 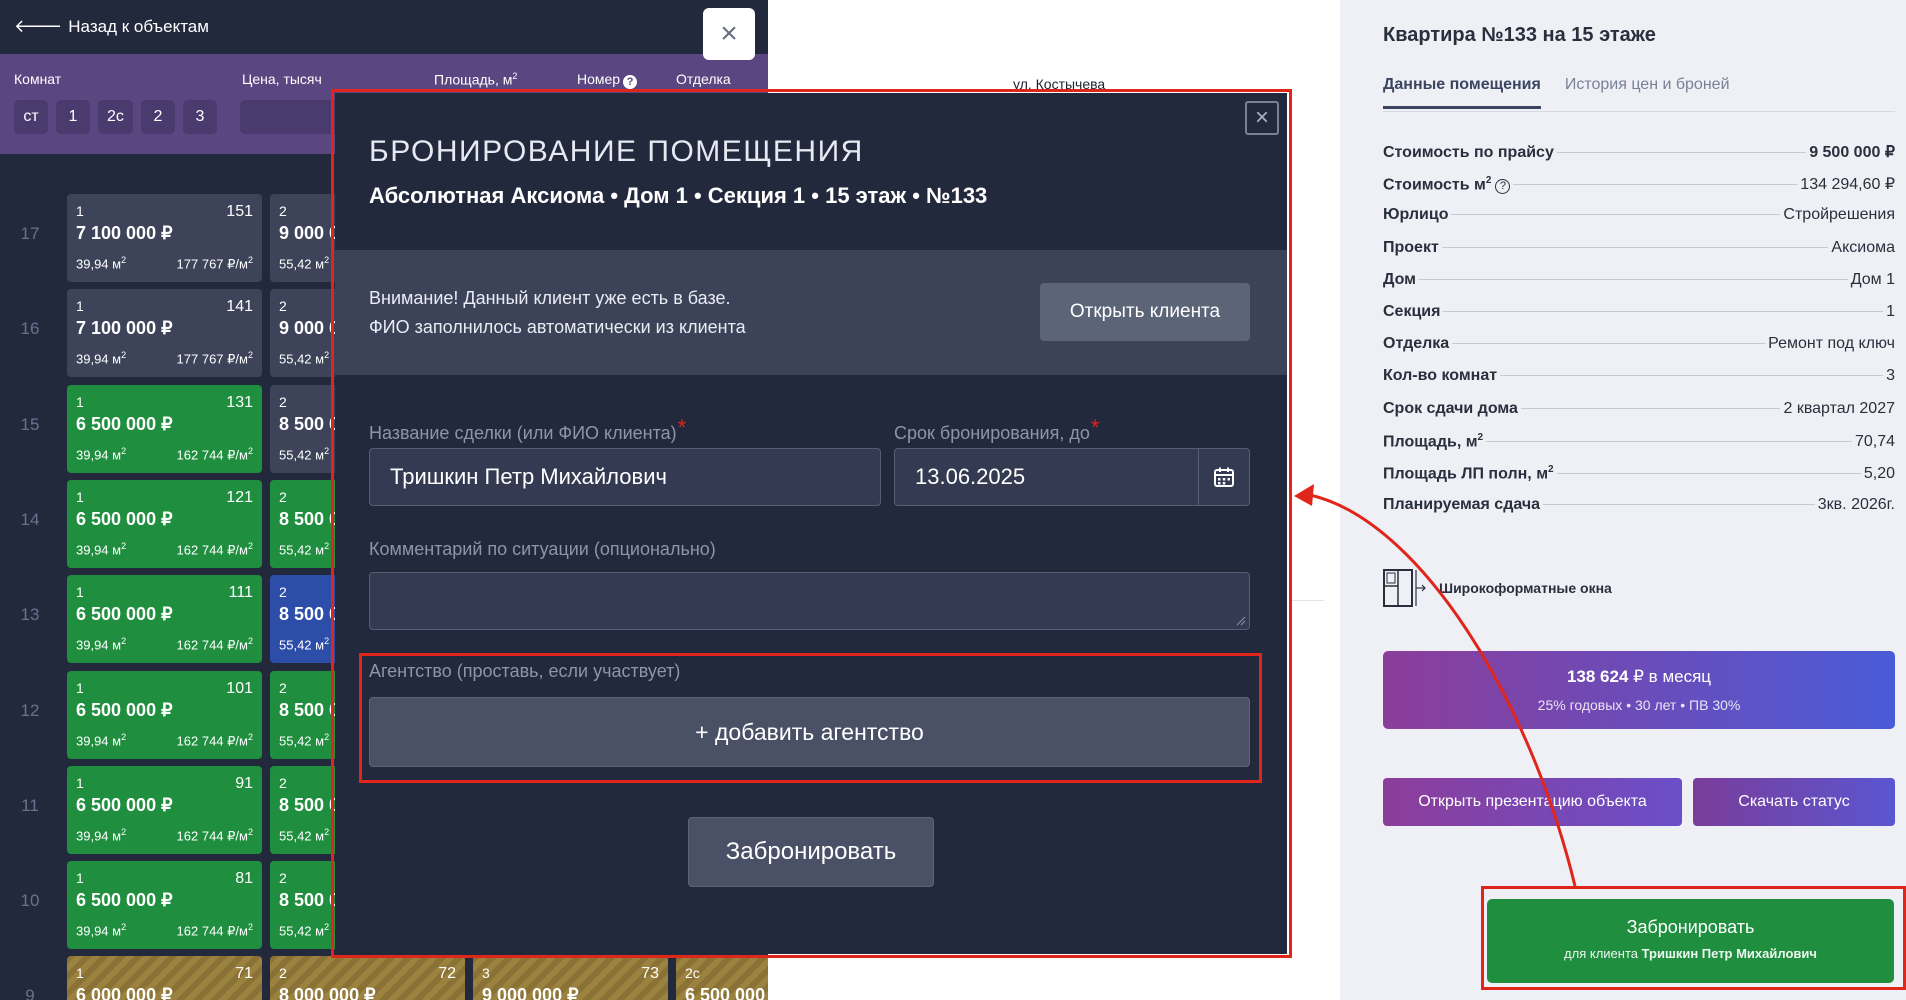 I want to click on property-row: Площадь ЛП полн, м2 5,20, so click(x=1639, y=480).